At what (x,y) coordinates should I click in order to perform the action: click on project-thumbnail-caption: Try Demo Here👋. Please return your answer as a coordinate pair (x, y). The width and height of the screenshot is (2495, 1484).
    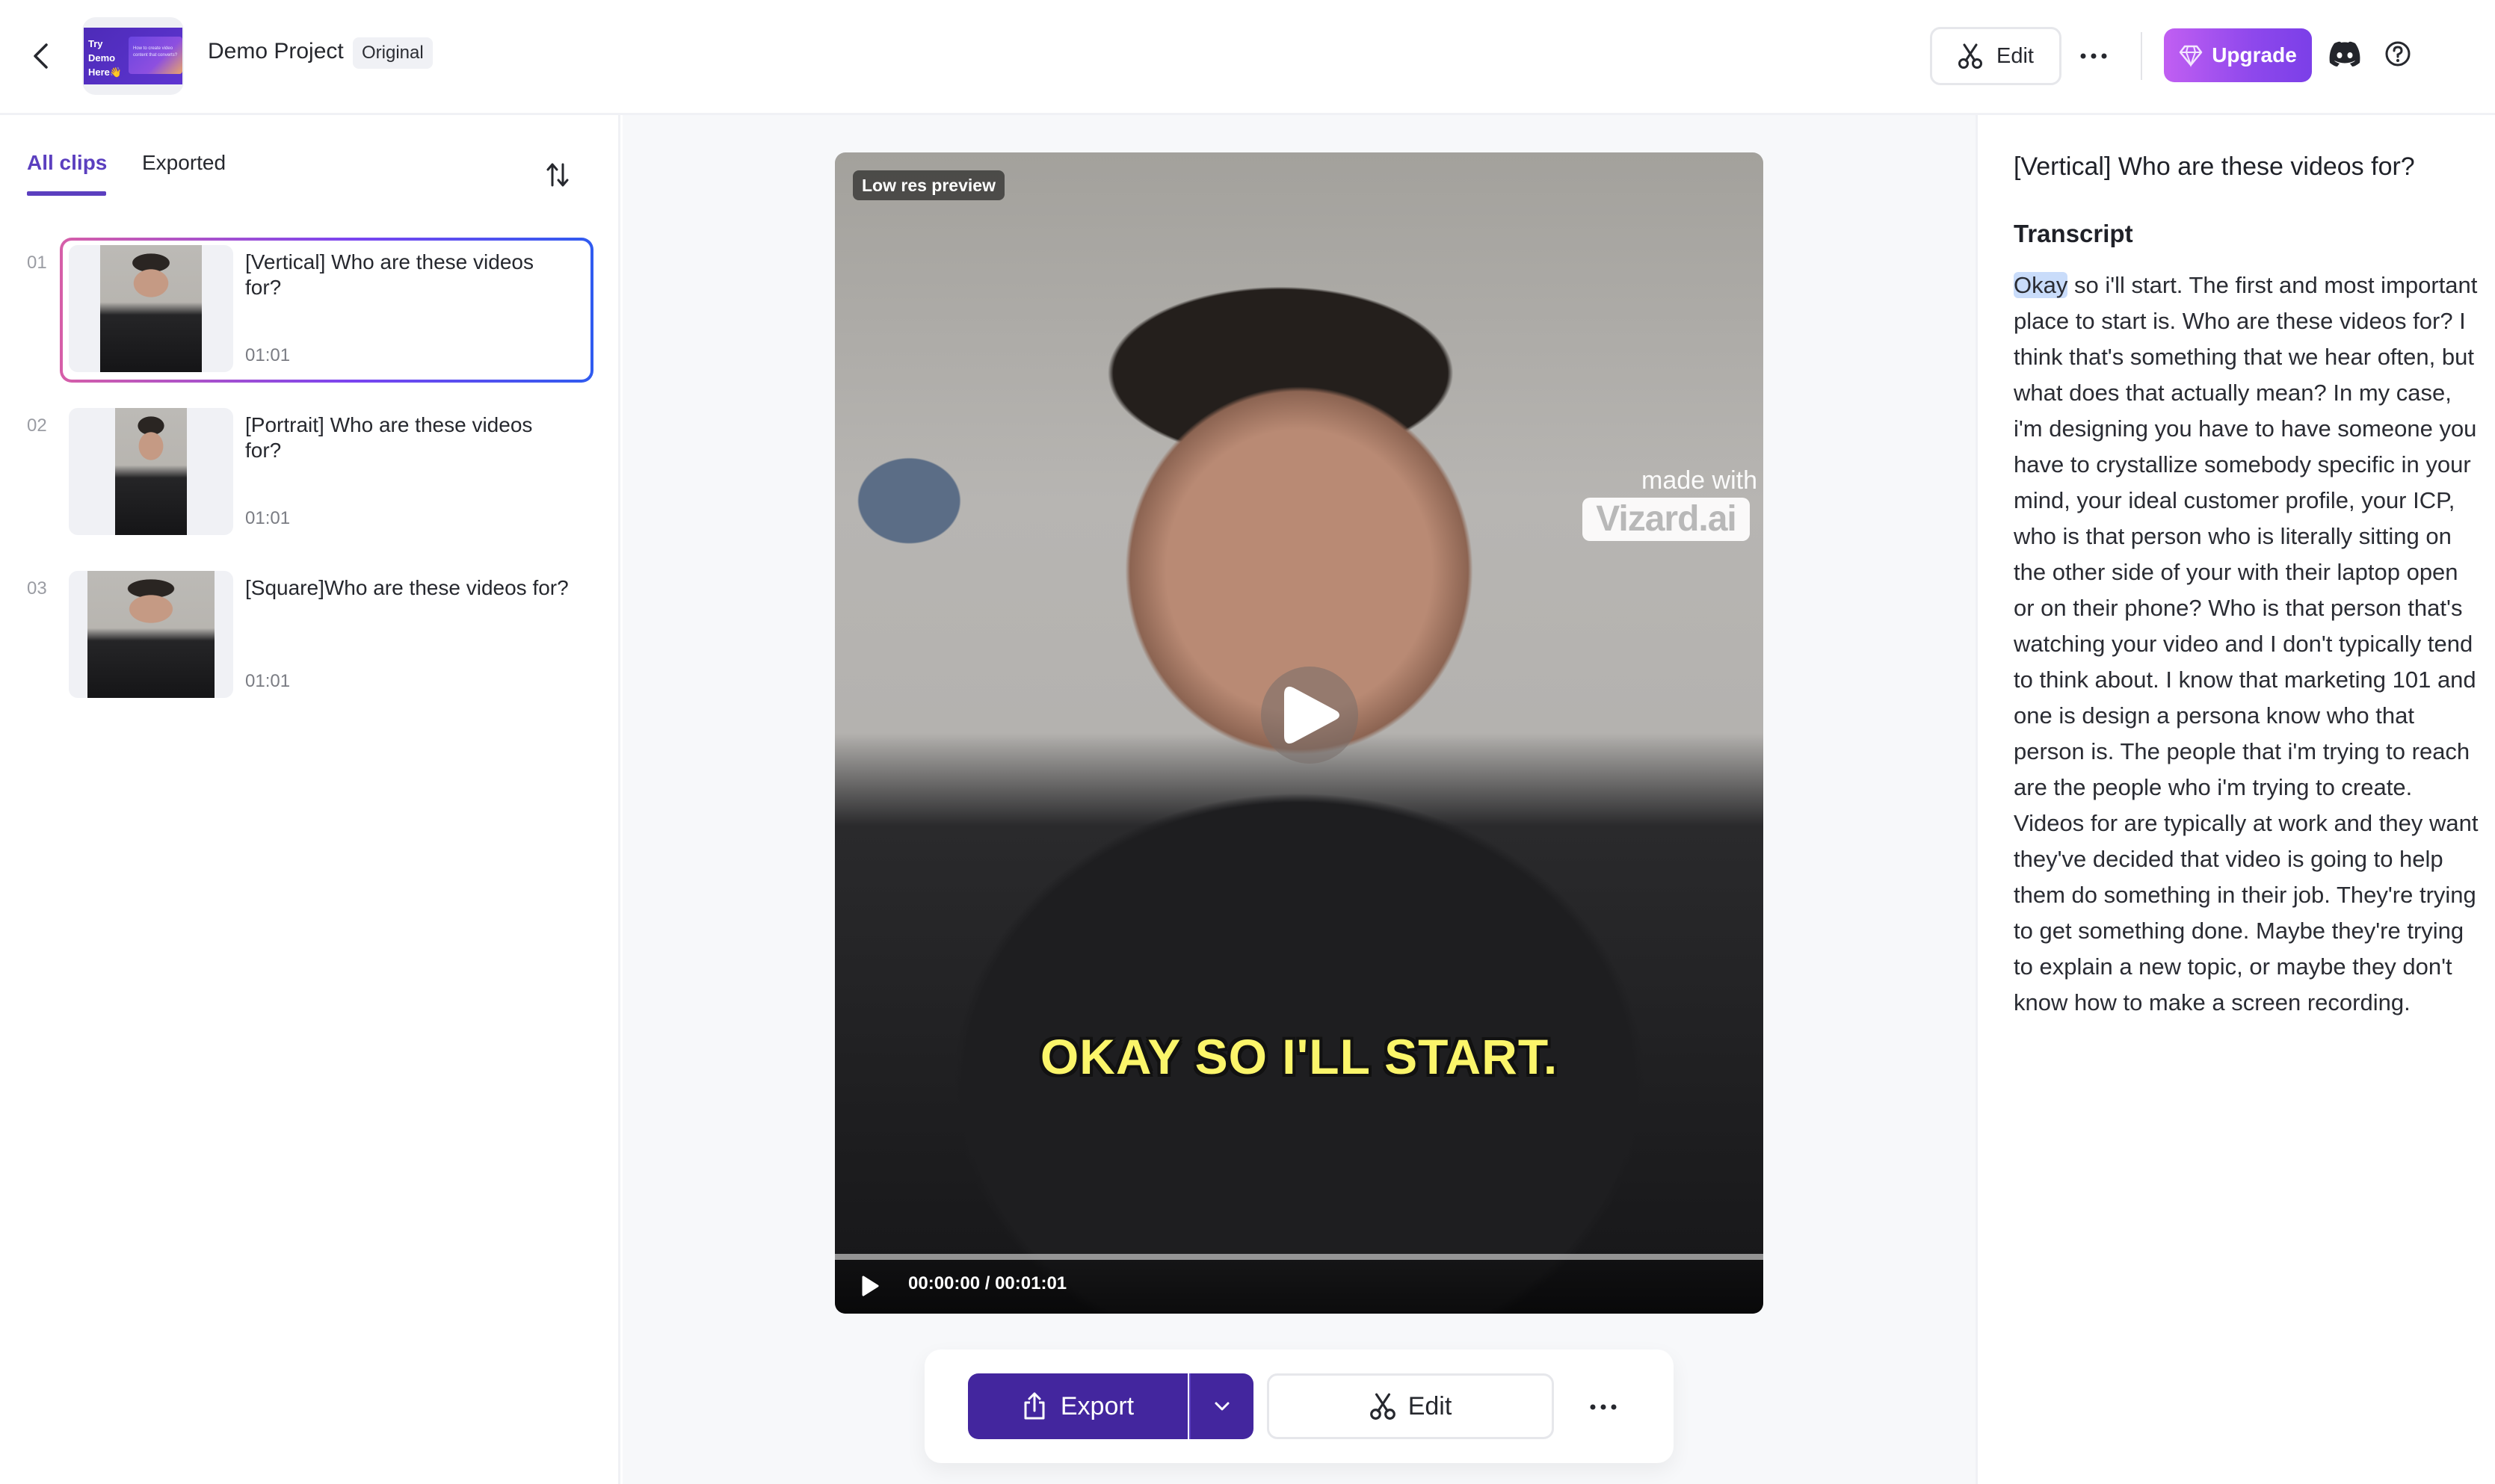
    Looking at the image, I should click on (105, 58).